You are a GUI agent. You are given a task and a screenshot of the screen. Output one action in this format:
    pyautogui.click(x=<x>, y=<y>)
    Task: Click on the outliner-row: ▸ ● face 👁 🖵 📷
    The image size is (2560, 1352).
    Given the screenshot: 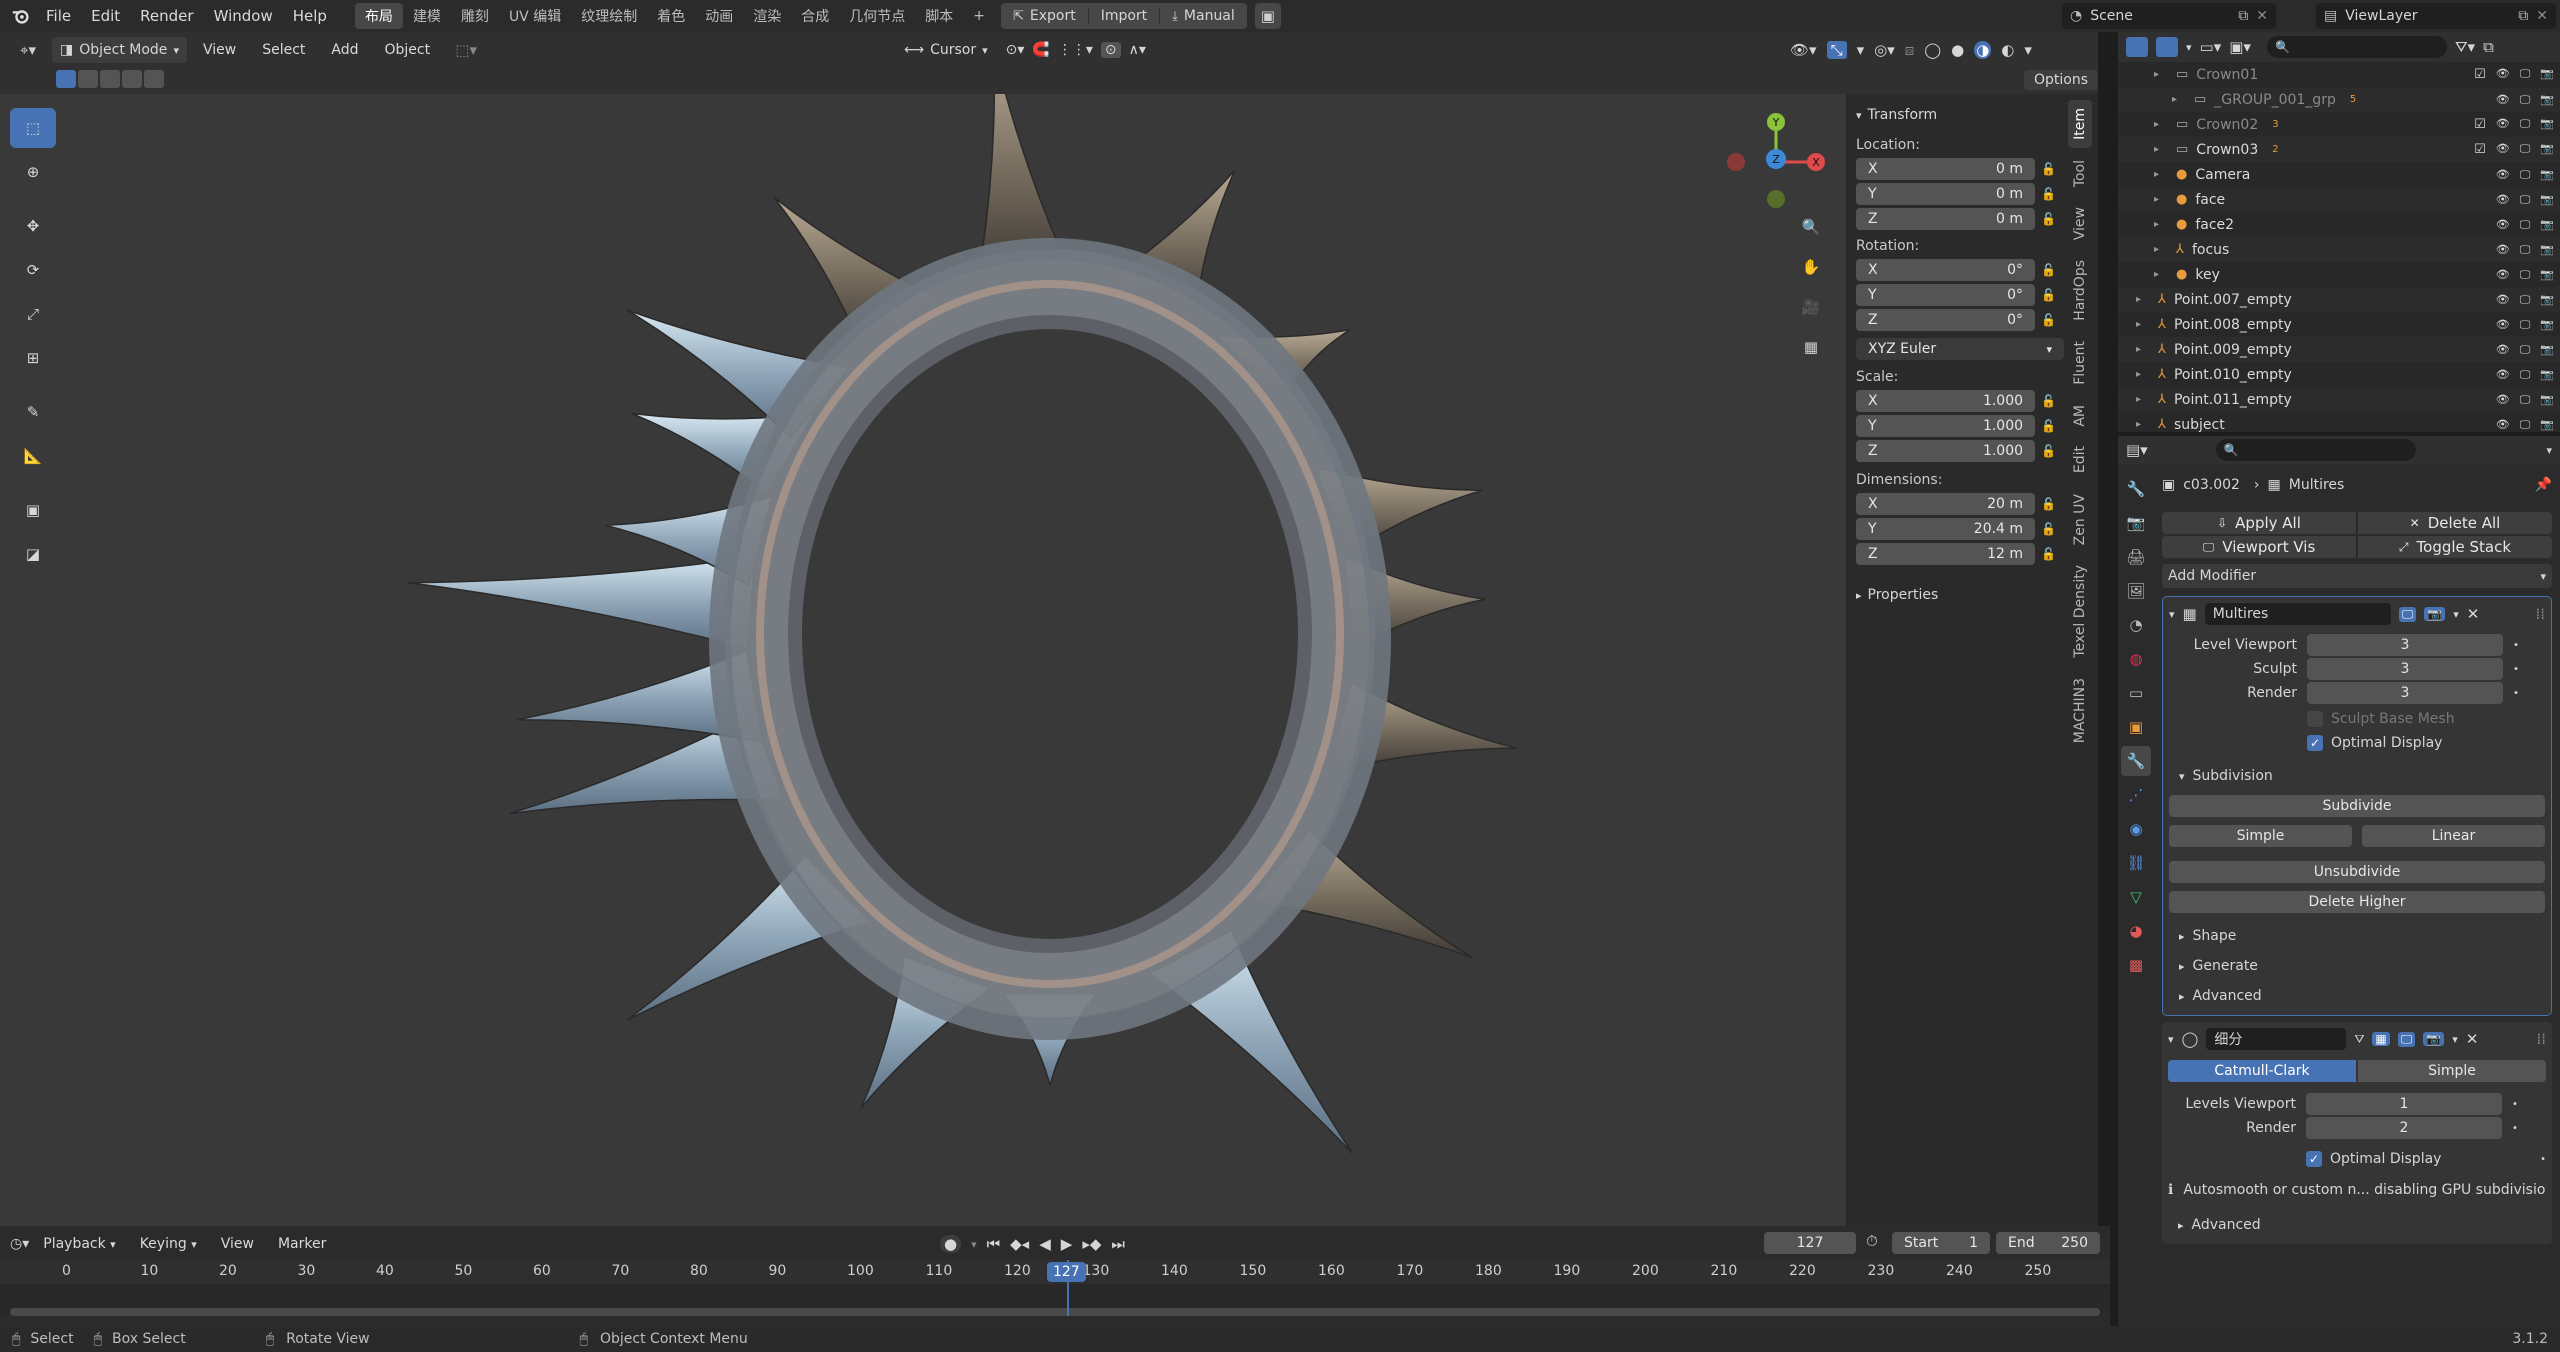 What is the action you would take?
    pyautogui.click(x=2339, y=199)
    